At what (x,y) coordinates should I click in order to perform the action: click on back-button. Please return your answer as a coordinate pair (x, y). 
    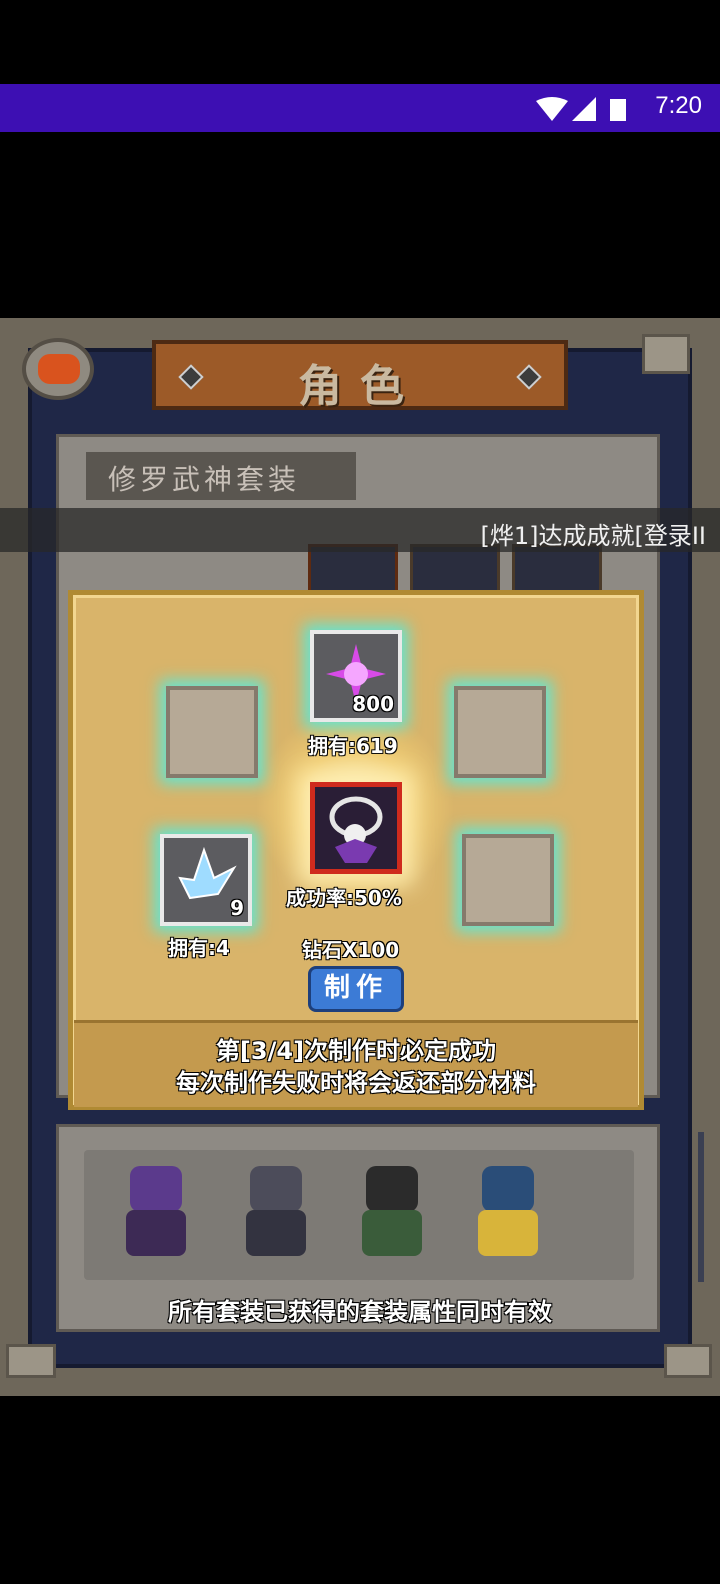
    Looking at the image, I should click on (58, 369).